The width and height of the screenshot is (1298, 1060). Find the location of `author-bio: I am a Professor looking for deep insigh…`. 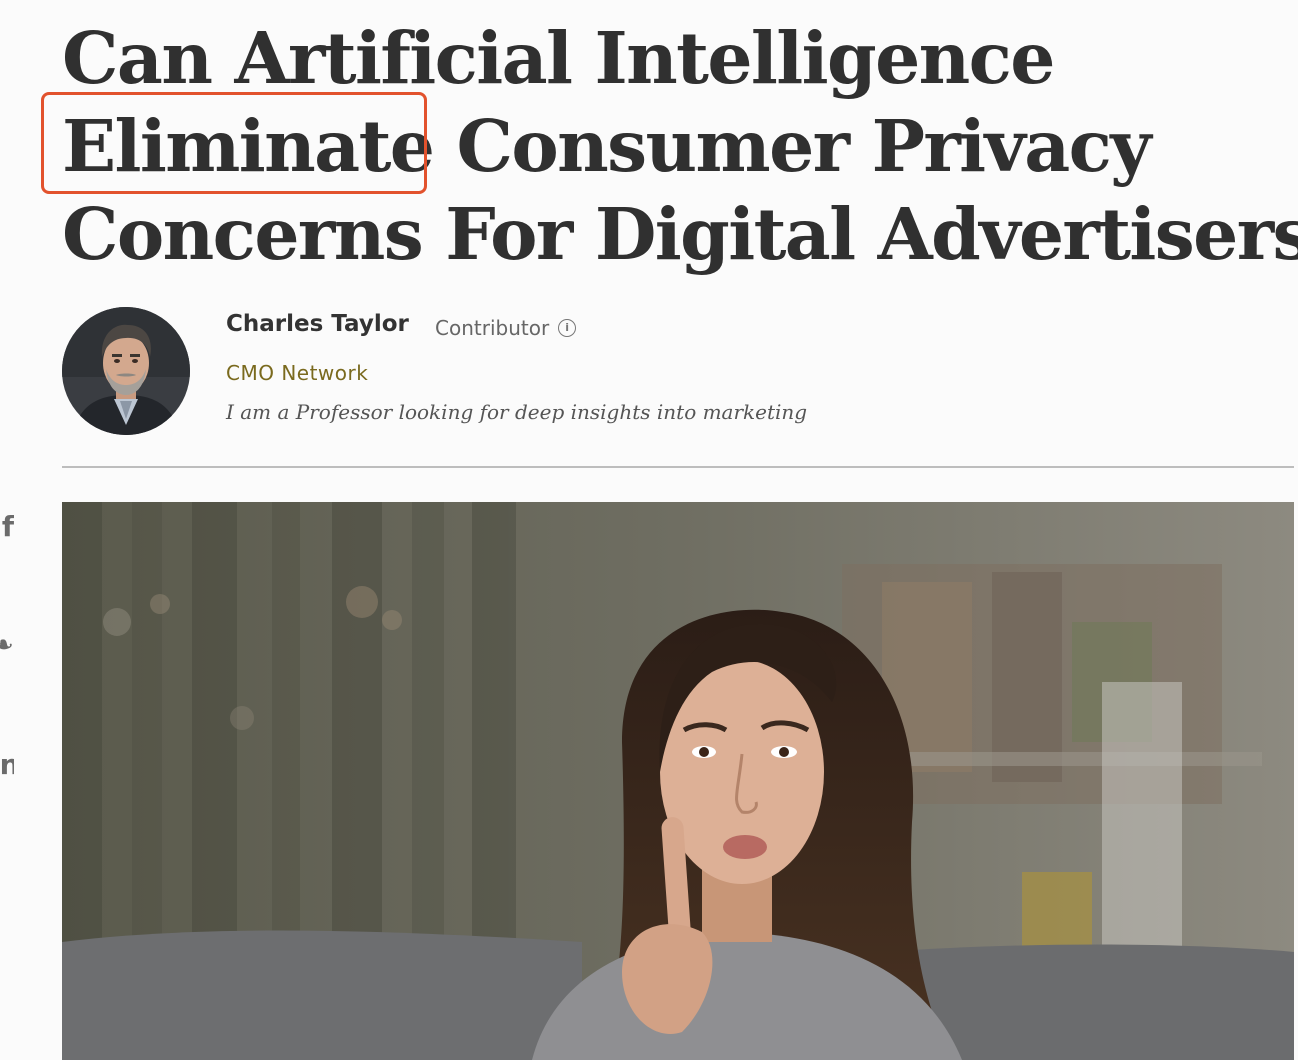

author-bio: I am a Professor looking for deep insigh… is located at coordinates (517, 412).